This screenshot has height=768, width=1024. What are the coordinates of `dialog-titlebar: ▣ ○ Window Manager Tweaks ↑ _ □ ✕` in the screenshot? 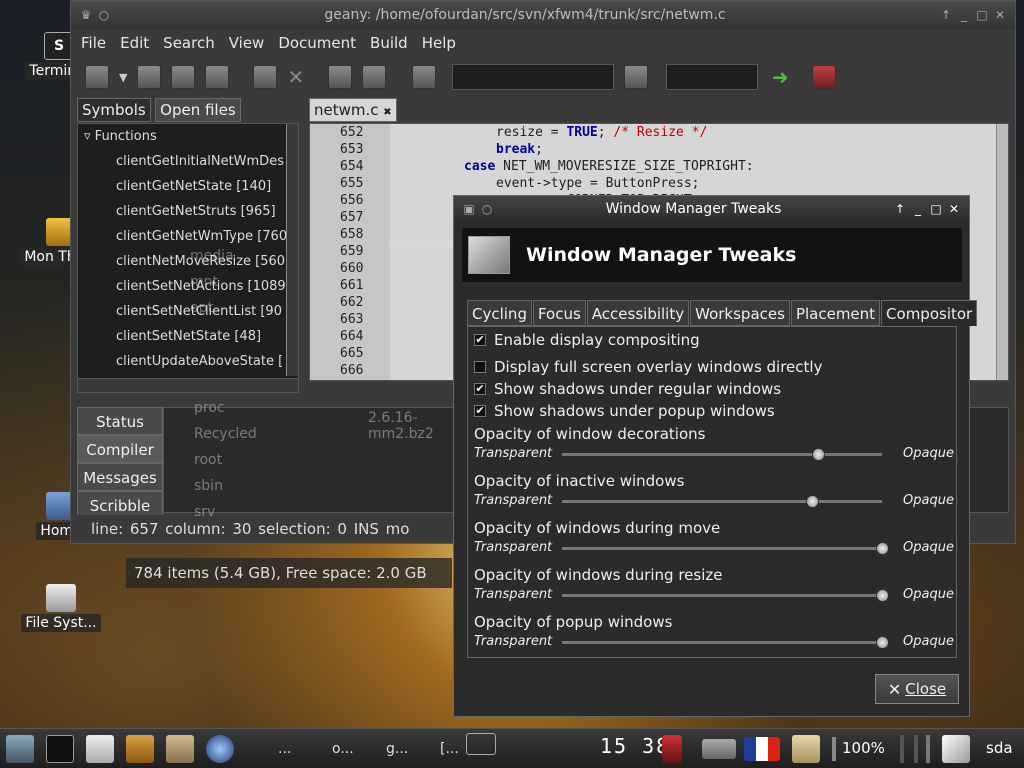 It's located at (711, 209).